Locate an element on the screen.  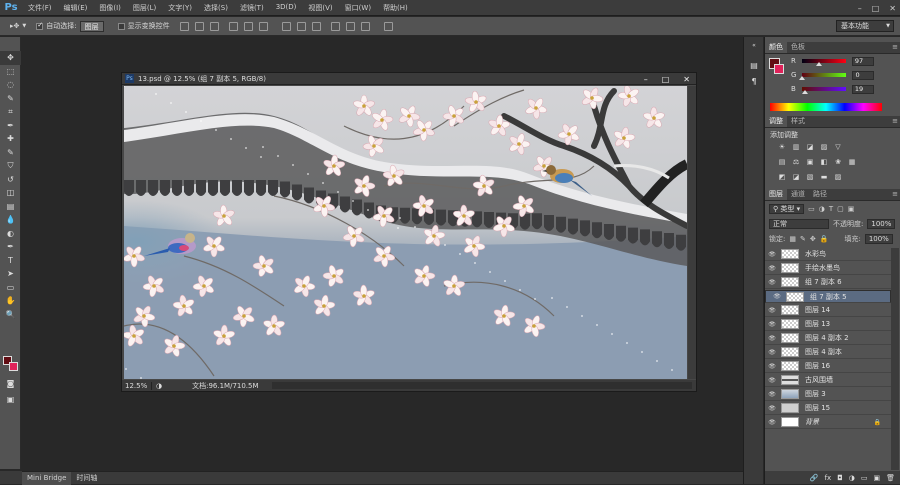
document-vertical-scrollbar is located at coordinates (692, 232).